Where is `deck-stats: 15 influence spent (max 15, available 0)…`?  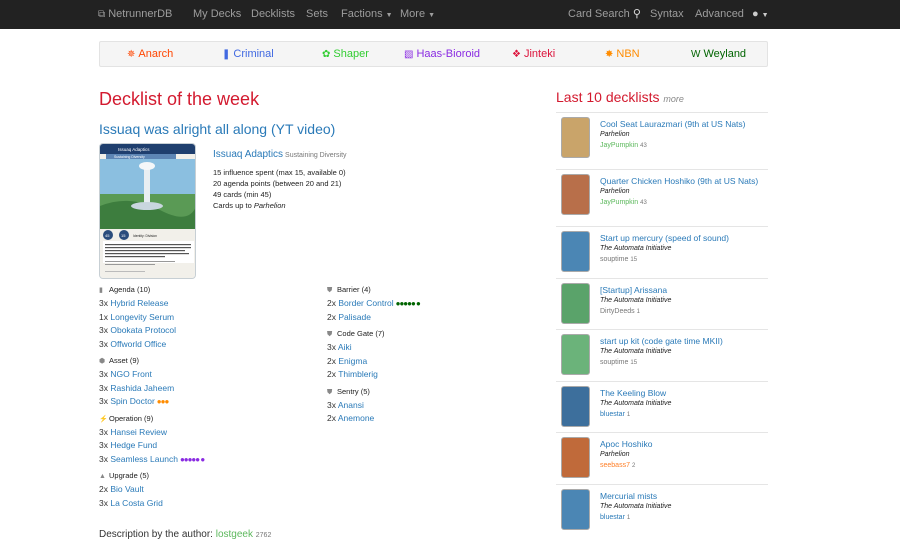
deck-stats: 15 influence spent (max 15, available 0)… is located at coordinates (279, 189).